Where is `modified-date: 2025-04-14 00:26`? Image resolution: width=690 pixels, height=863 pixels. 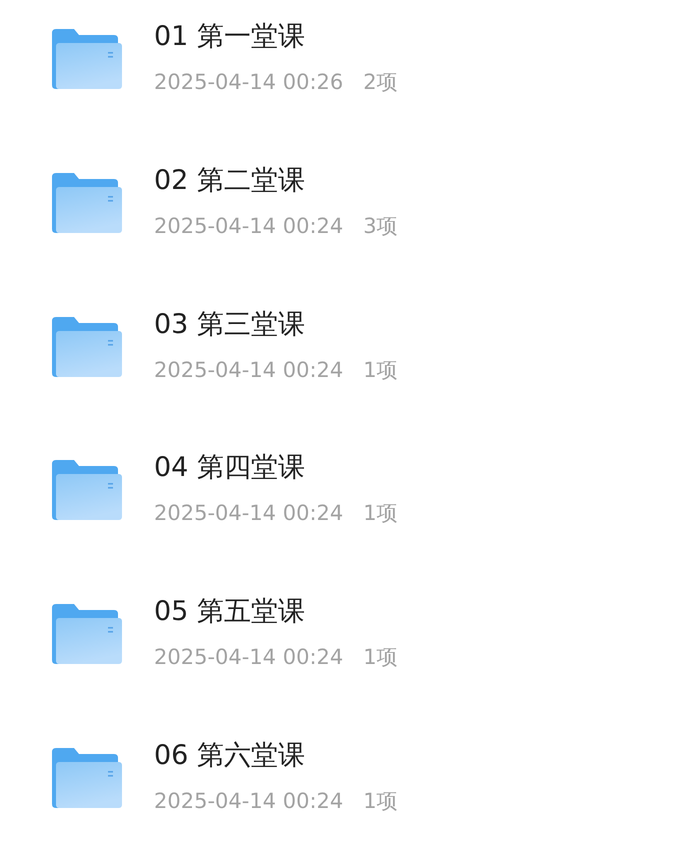
modified-date: 2025-04-14 00:26 is located at coordinates (249, 82).